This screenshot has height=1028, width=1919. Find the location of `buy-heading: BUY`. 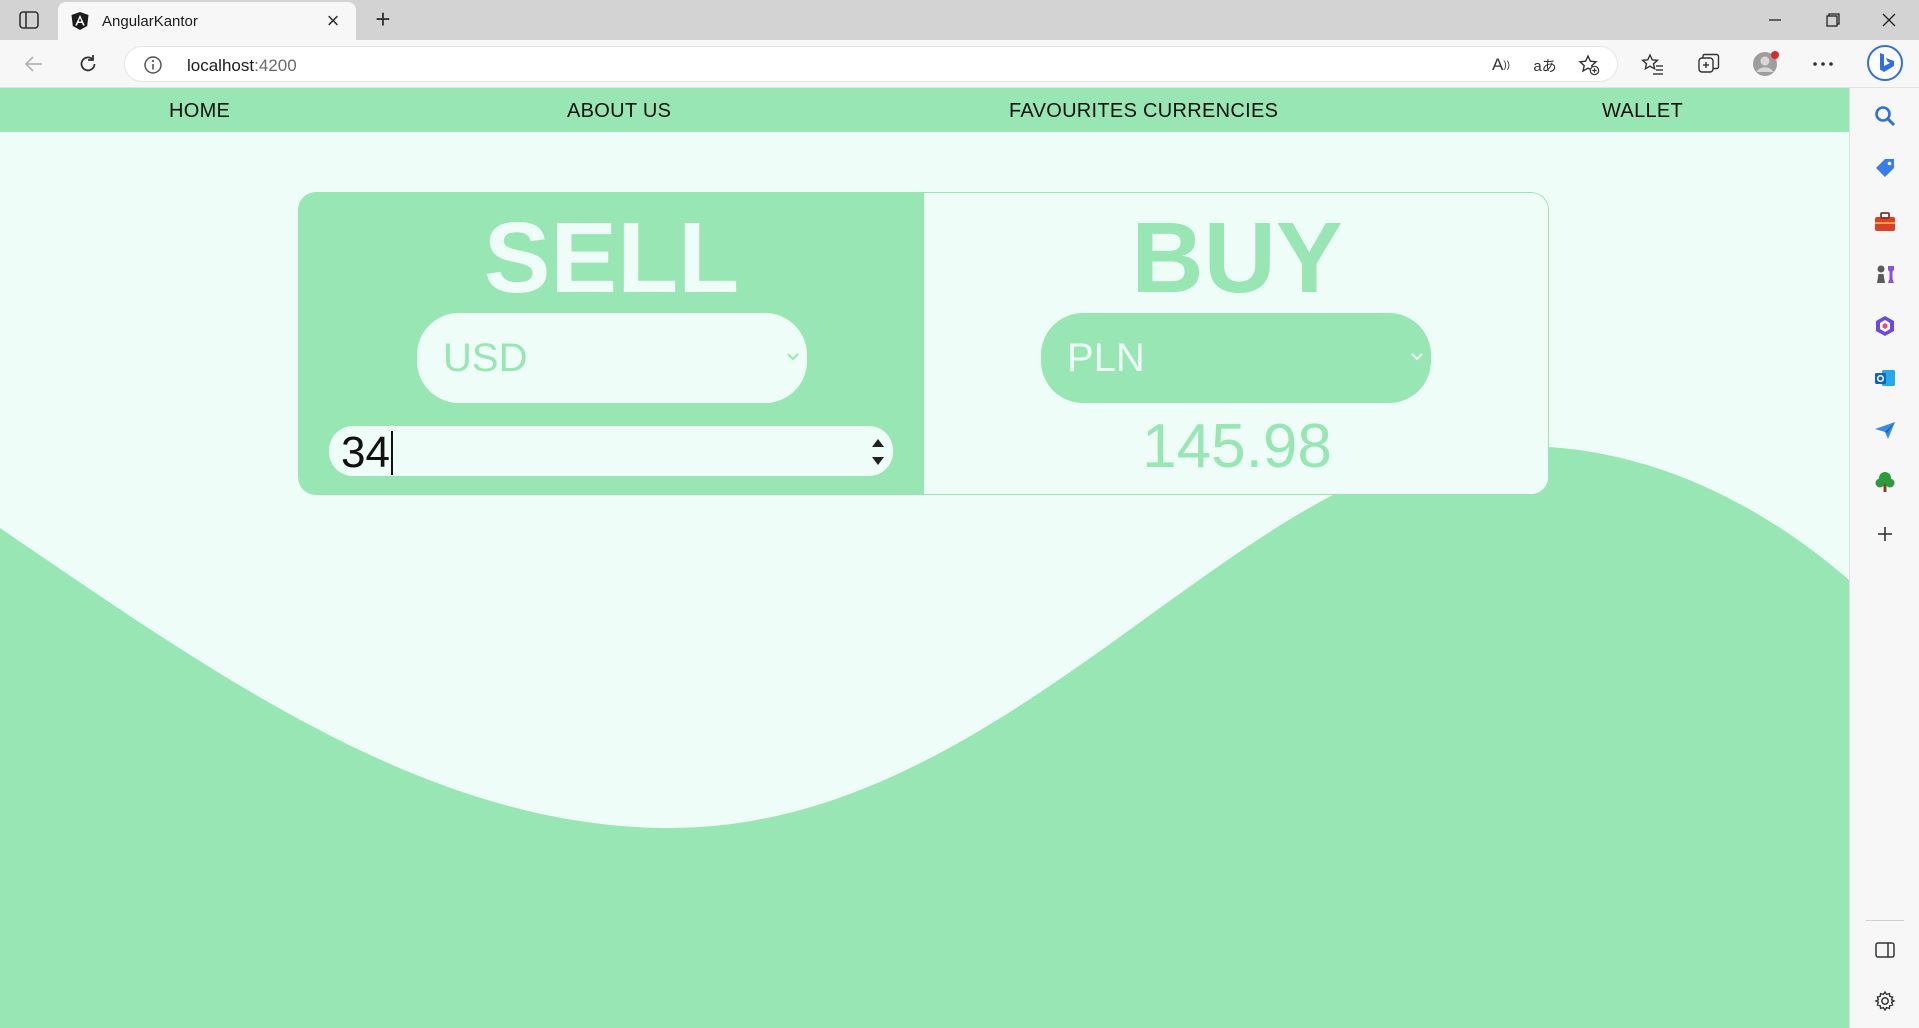

buy-heading: BUY is located at coordinates (1237, 258).